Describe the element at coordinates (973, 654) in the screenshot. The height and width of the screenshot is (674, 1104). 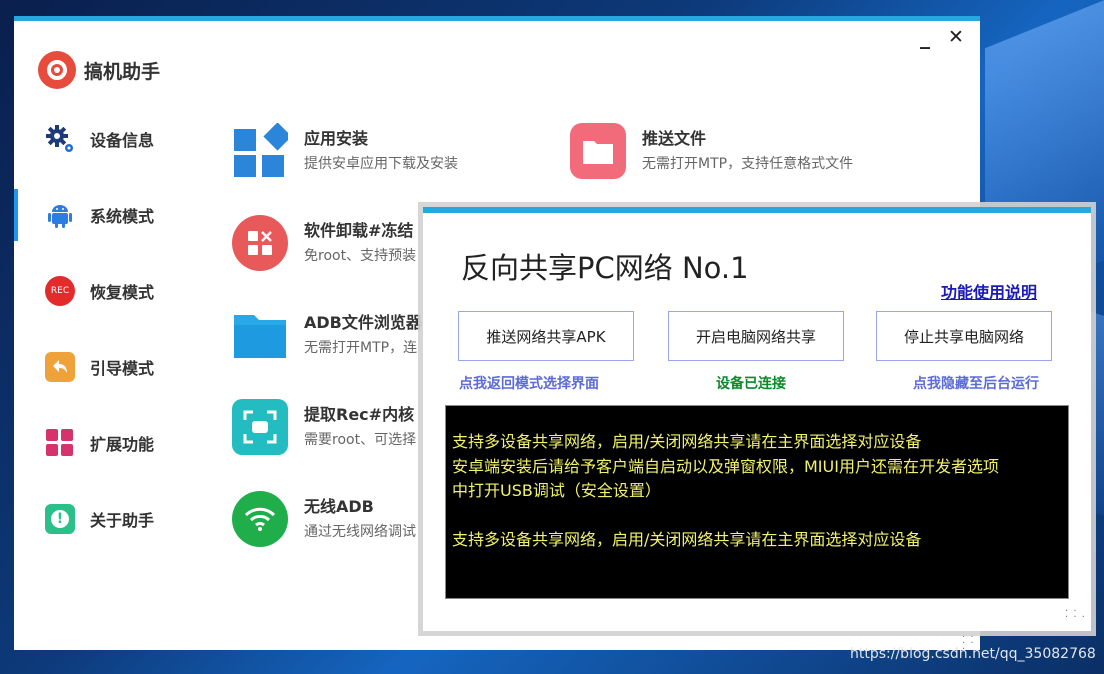
I see `watermark: https://blog.csdn.net/qq_35082768` at that location.